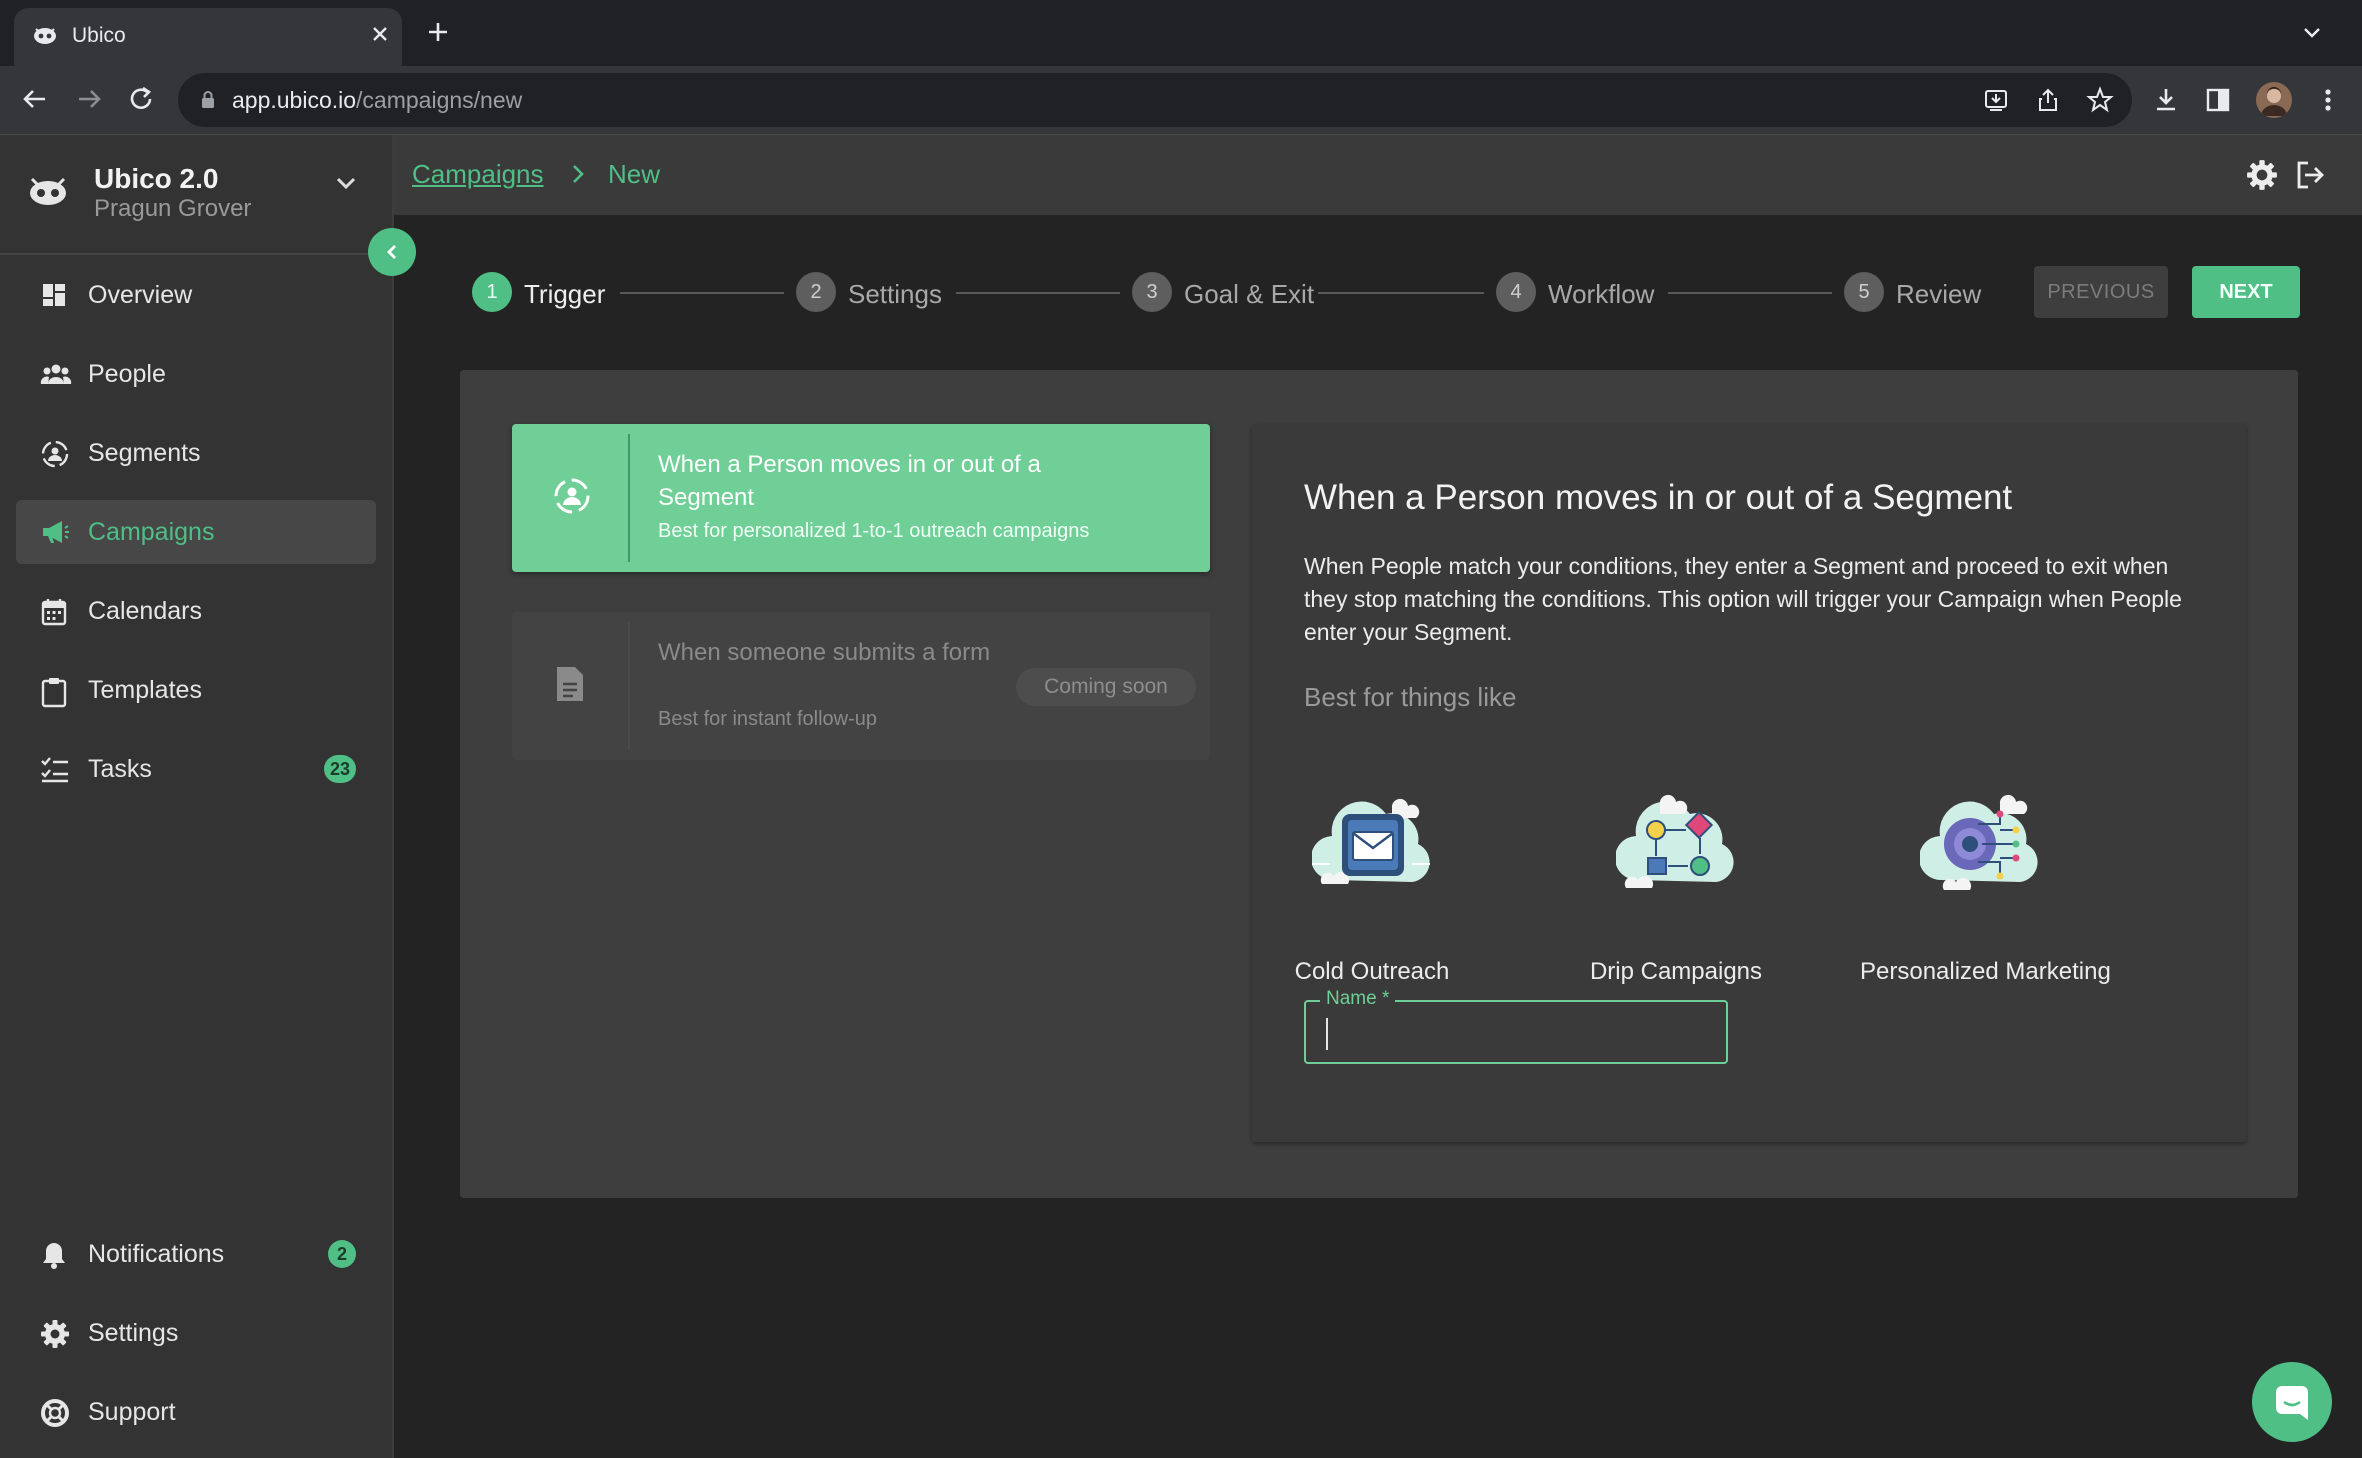  What do you see at coordinates (140, 295) in the screenshot?
I see `sidebar-item-label: Overview` at bounding box center [140, 295].